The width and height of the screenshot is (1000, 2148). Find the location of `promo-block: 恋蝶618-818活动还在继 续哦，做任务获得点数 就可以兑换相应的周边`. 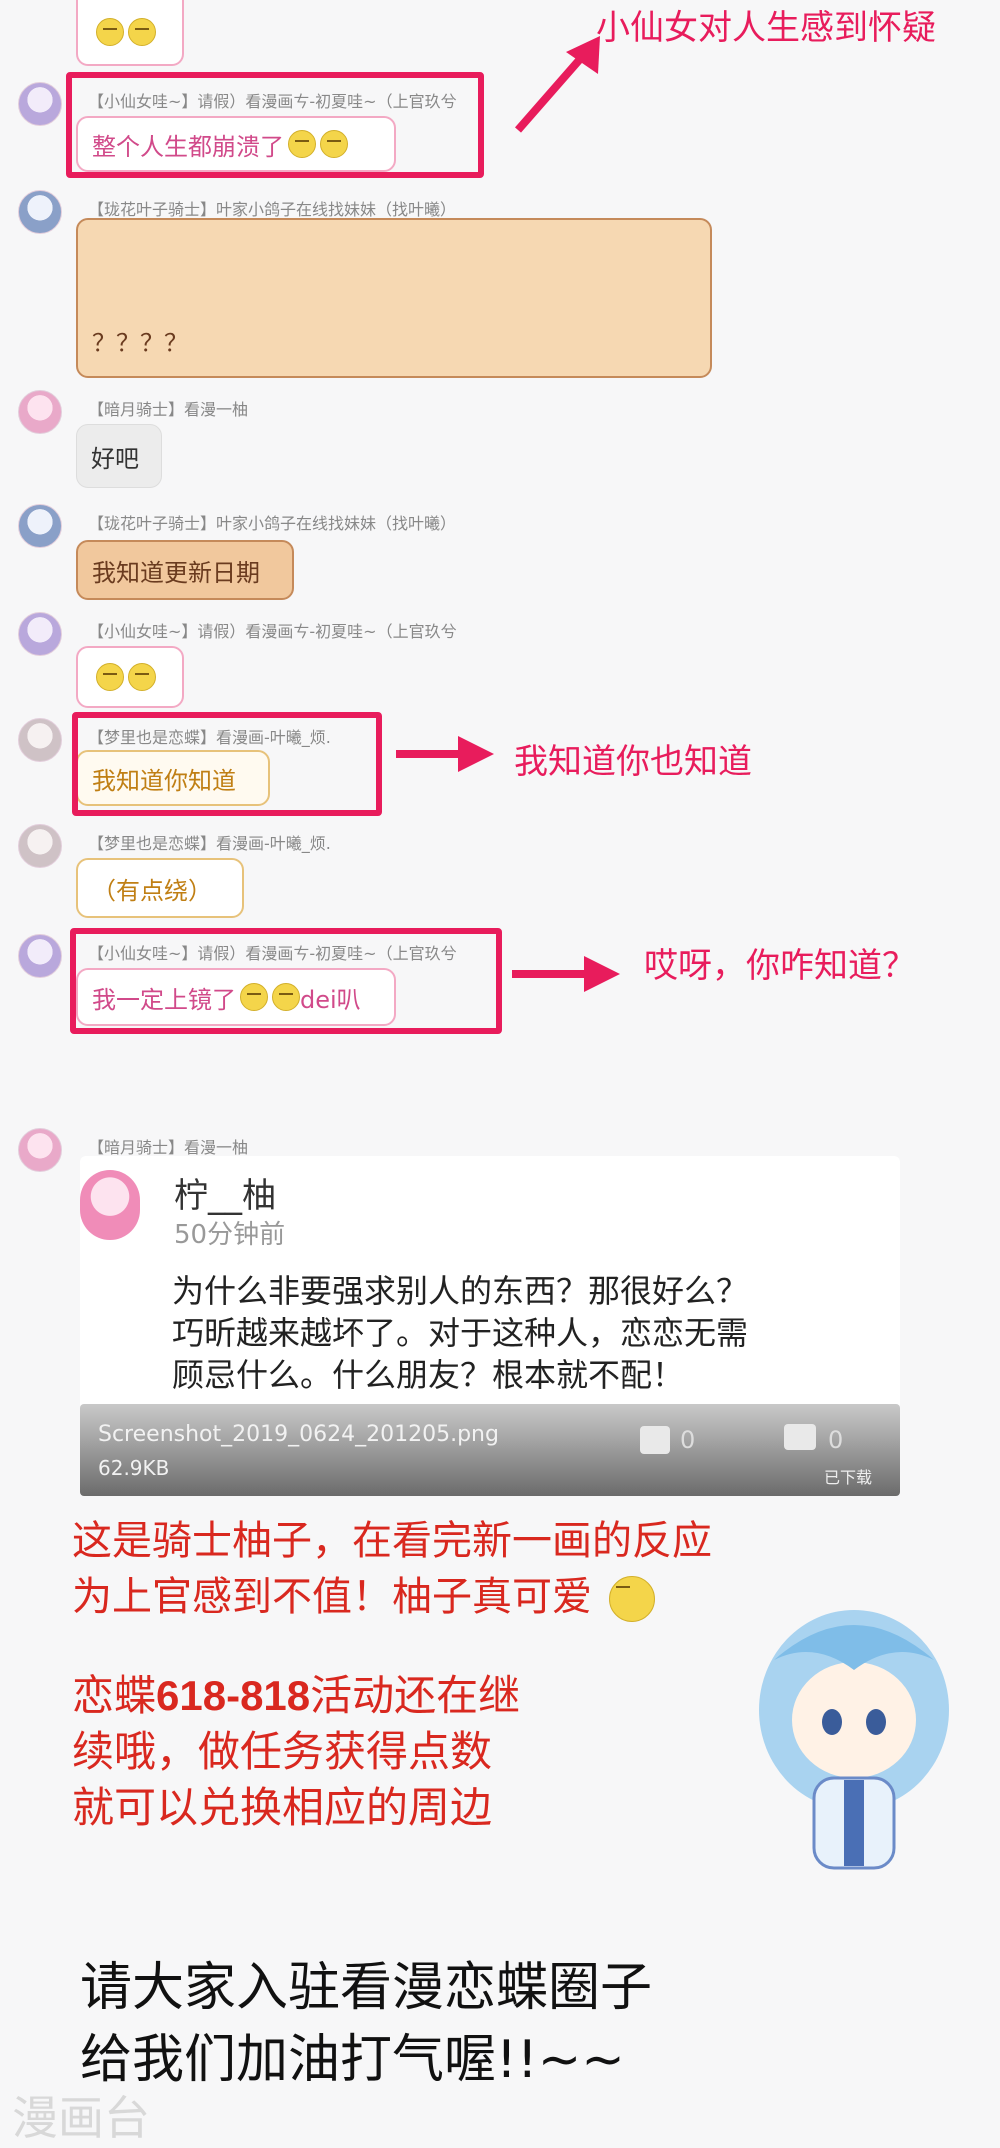

promo-block: 恋蝶618-818活动还在继 续哦，做任务获得点数 就可以兑换相应的周边 is located at coordinates (296, 1752).